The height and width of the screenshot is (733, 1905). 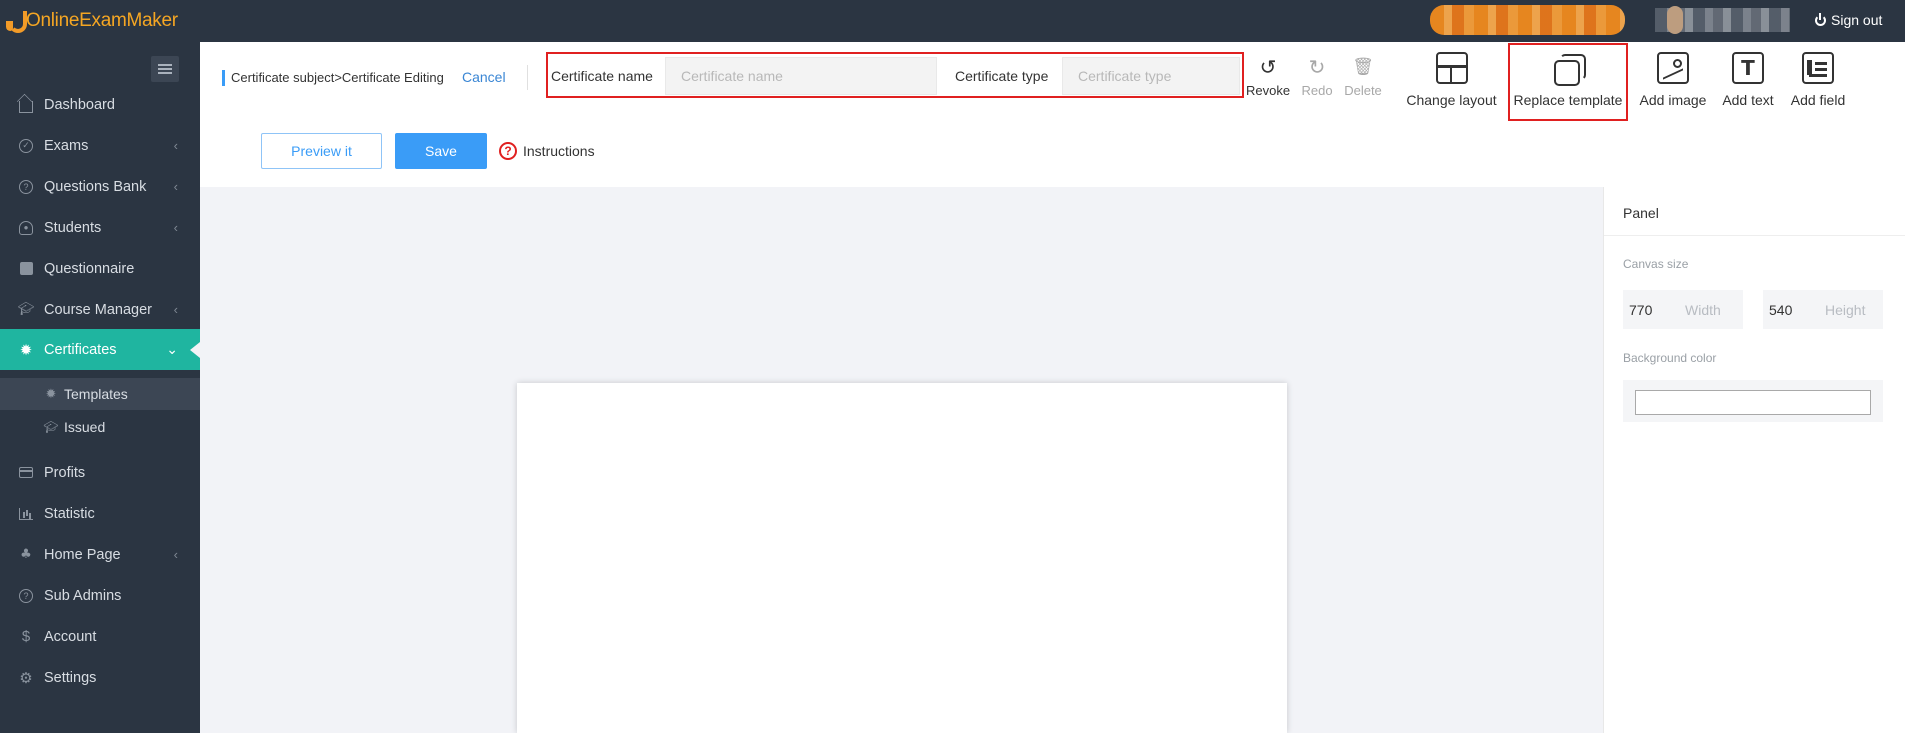 I want to click on cancel-link: Cancel, so click(x=484, y=77).